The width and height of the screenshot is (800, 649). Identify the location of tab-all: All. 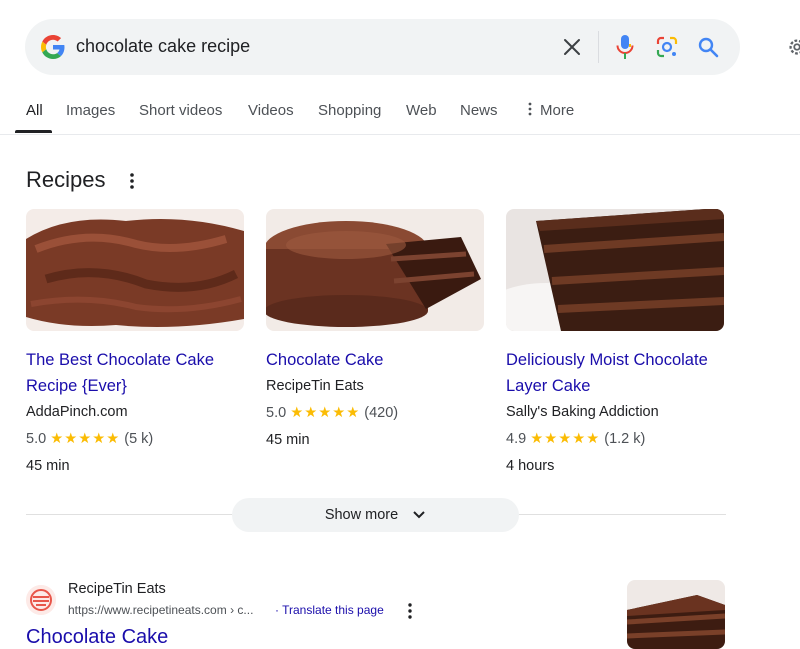
(34, 110).